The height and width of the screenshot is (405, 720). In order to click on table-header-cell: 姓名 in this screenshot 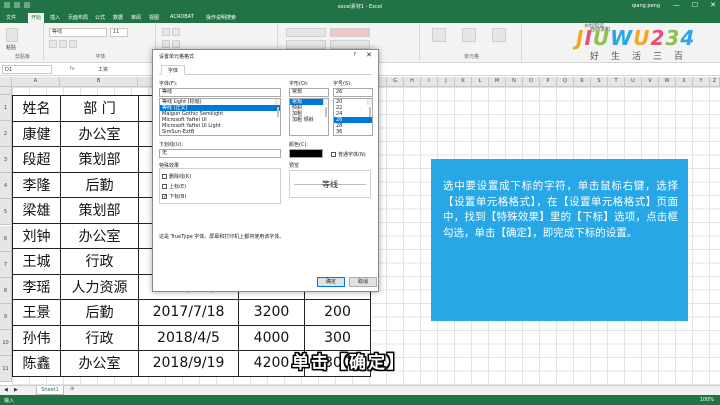, I will do `click(36, 108)`.